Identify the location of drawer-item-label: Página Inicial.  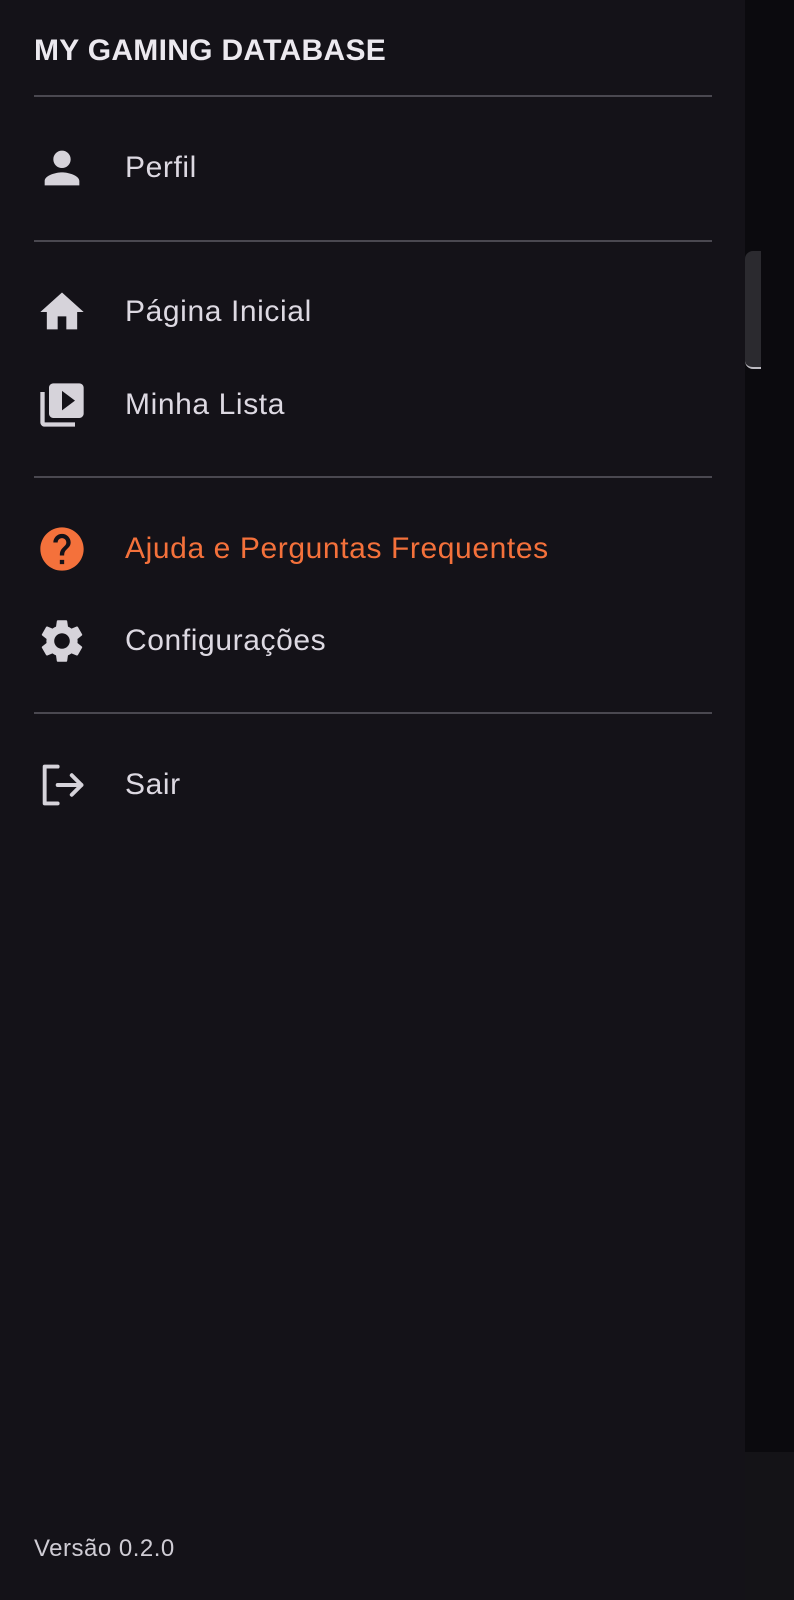
(218, 311).